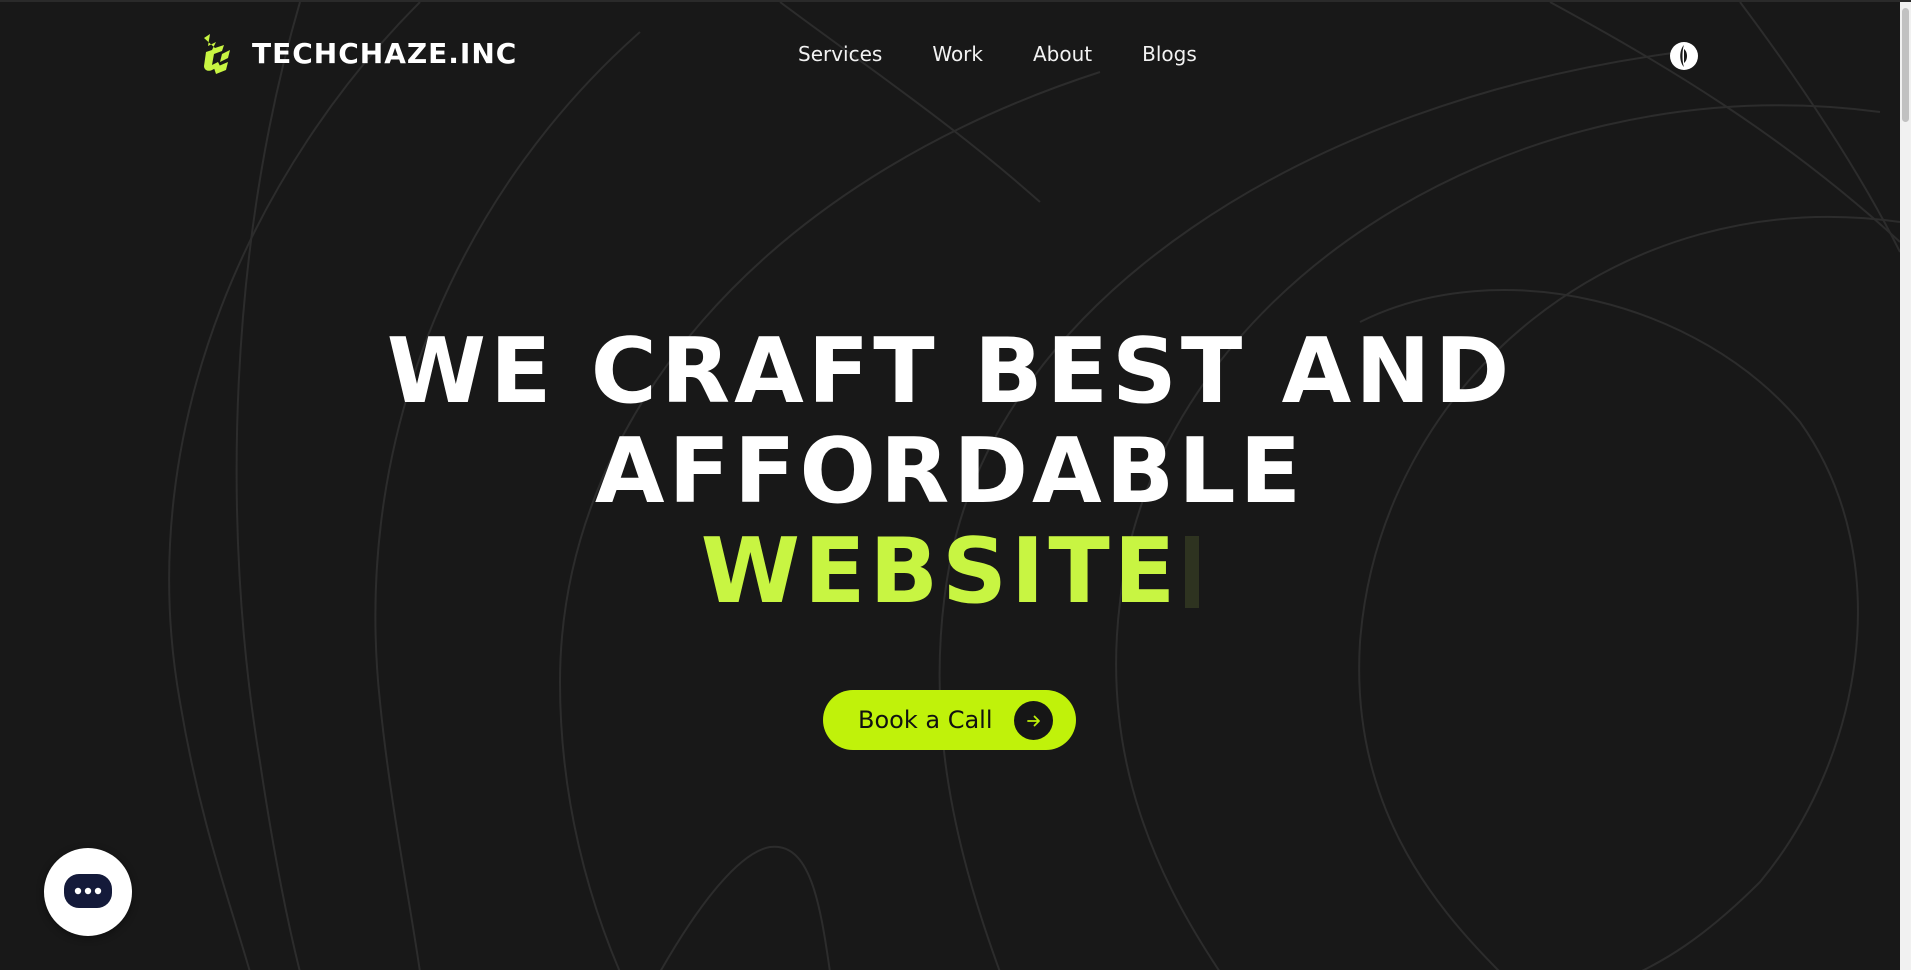 The width and height of the screenshot is (1911, 970). What do you see at coordinates (1684, 56) in the screenshot?
I see `theme-toggle-icon` at bounding box center [1684, 56].